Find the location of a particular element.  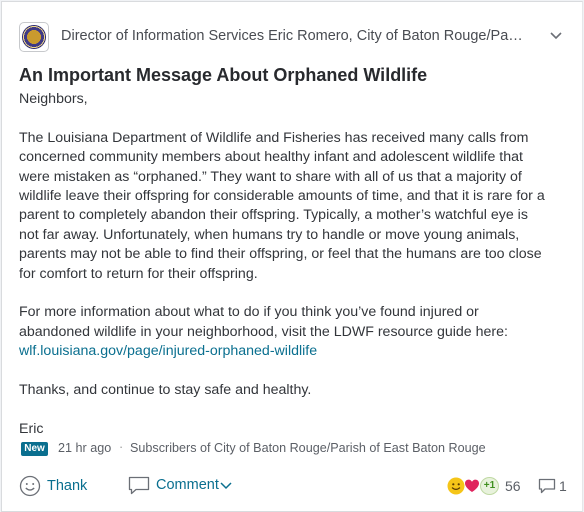

post-actions: Thank Comment +1 56 1 is located at coordinates (299, 486).